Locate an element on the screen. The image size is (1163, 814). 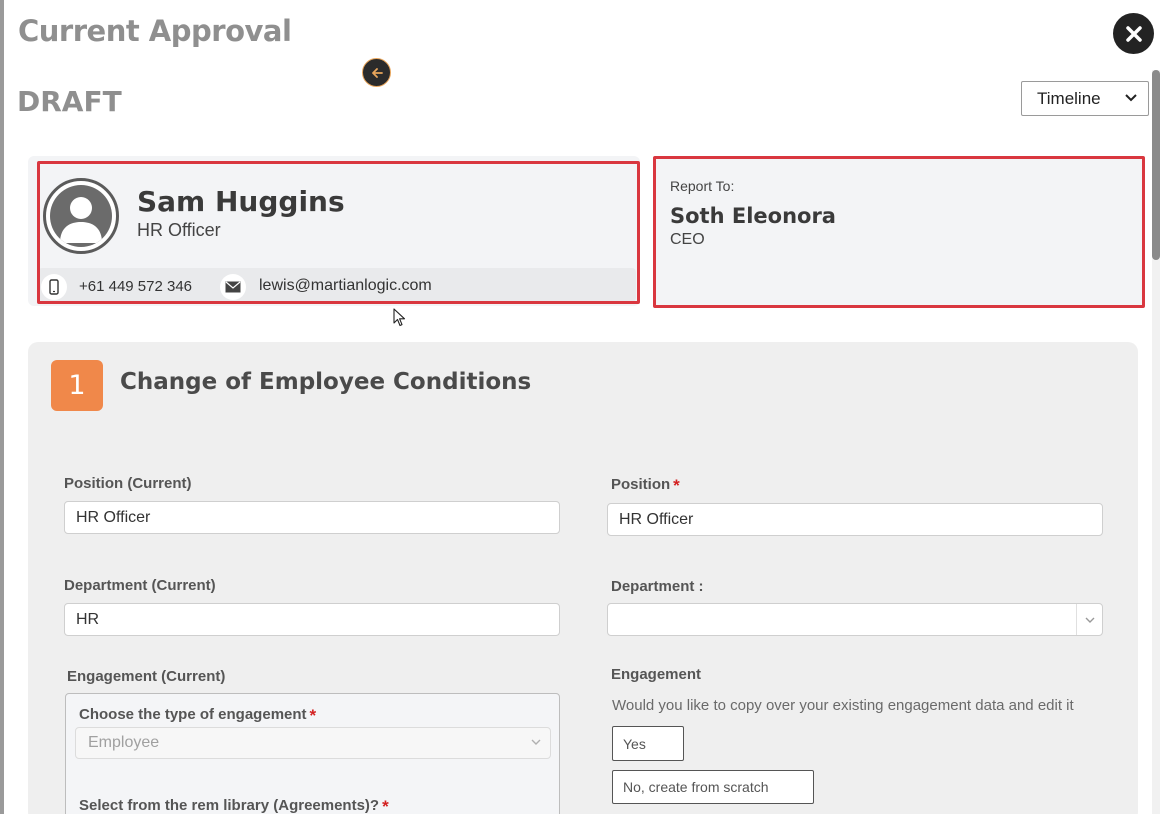
department-select is located at coordinates (855, 619).